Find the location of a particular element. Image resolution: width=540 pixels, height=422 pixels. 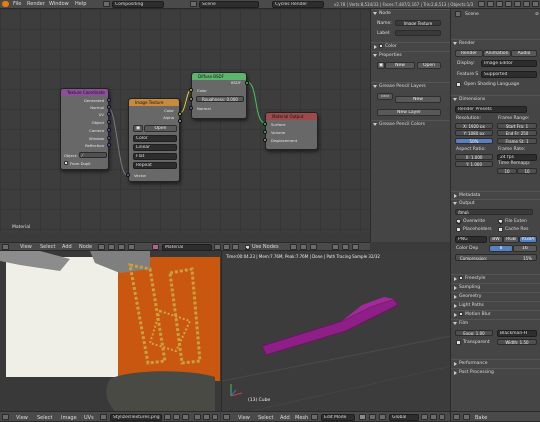

properties-editor-type-icon is located at coordinates (456, 417).